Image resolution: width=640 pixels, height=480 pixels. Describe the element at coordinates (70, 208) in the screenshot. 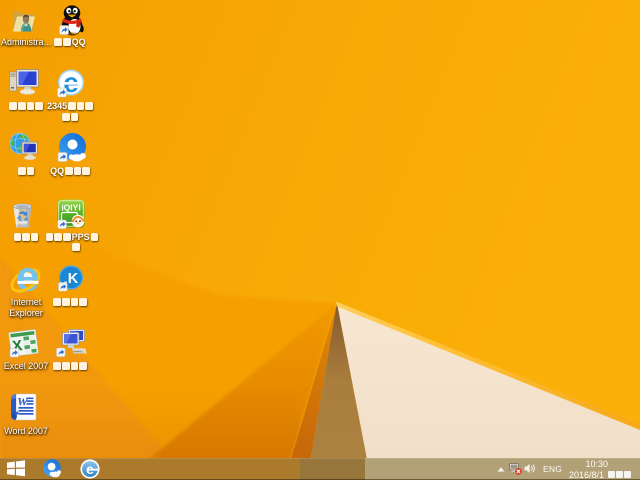

I see `svg-text: iQIYI` at that location.